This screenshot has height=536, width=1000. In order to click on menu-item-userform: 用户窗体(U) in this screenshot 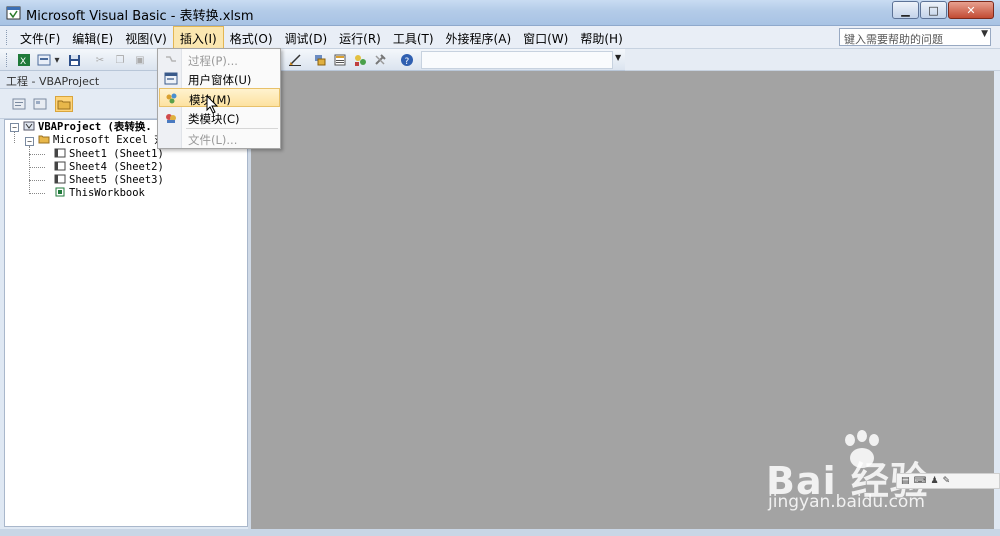, I will do `click(219, 78)`.